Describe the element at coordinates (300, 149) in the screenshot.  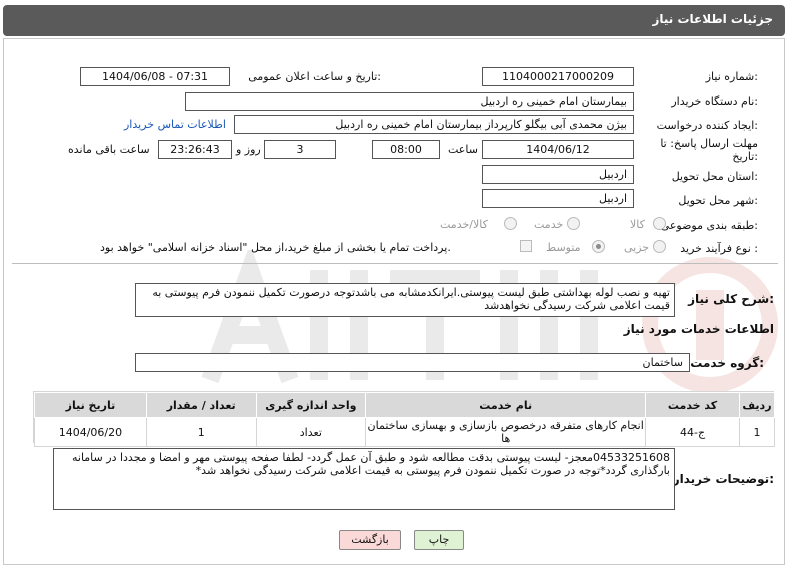
I see `days-remaining-field: 3` at that location.